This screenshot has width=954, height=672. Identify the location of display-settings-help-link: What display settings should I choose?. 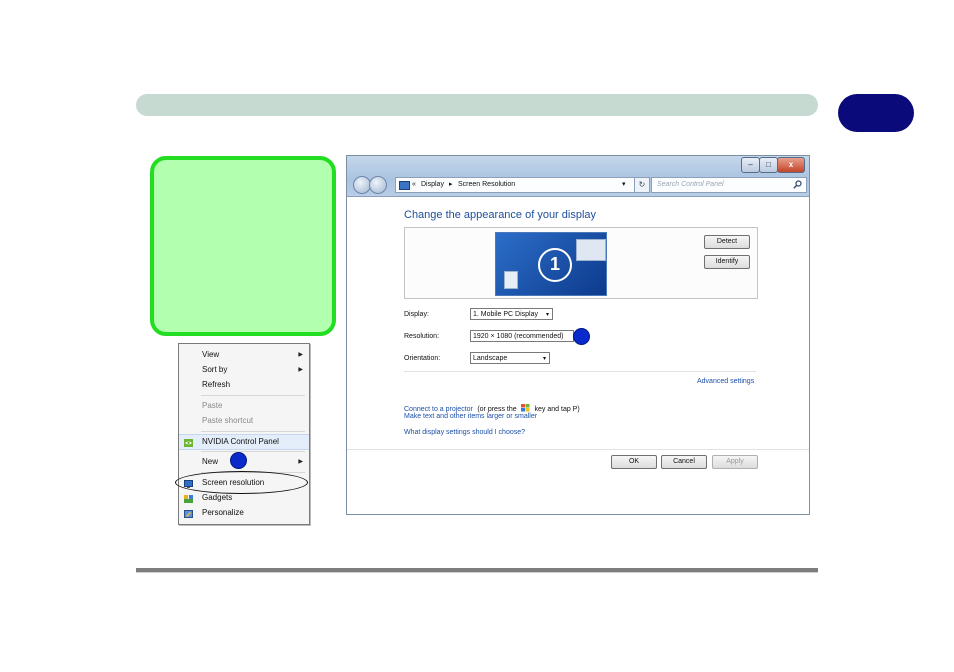
(464, 432).